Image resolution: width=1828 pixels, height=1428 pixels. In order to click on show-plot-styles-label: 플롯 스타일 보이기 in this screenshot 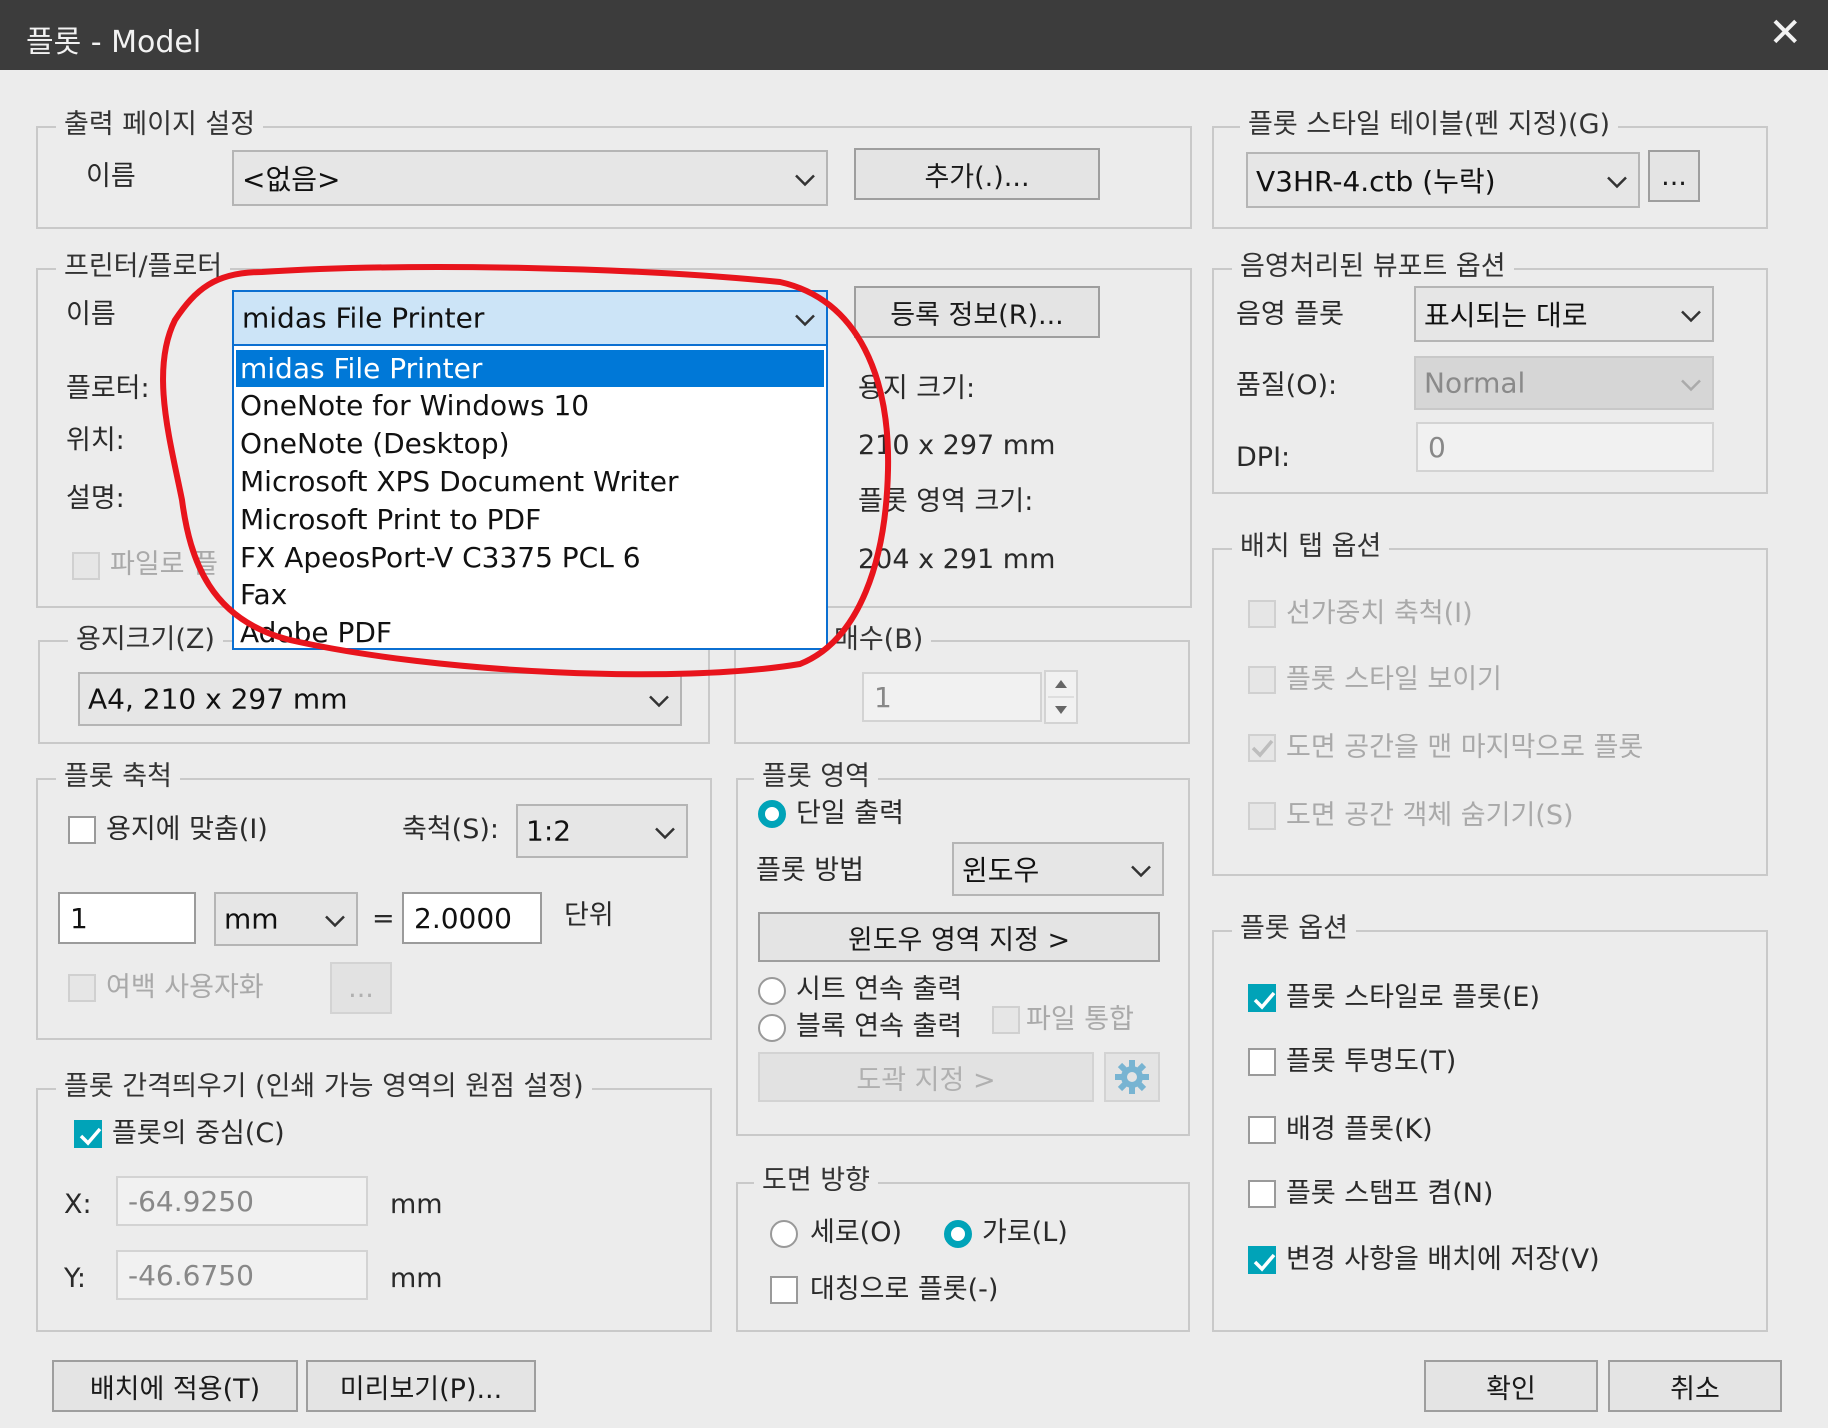, I will do `click(1394, 679)`.